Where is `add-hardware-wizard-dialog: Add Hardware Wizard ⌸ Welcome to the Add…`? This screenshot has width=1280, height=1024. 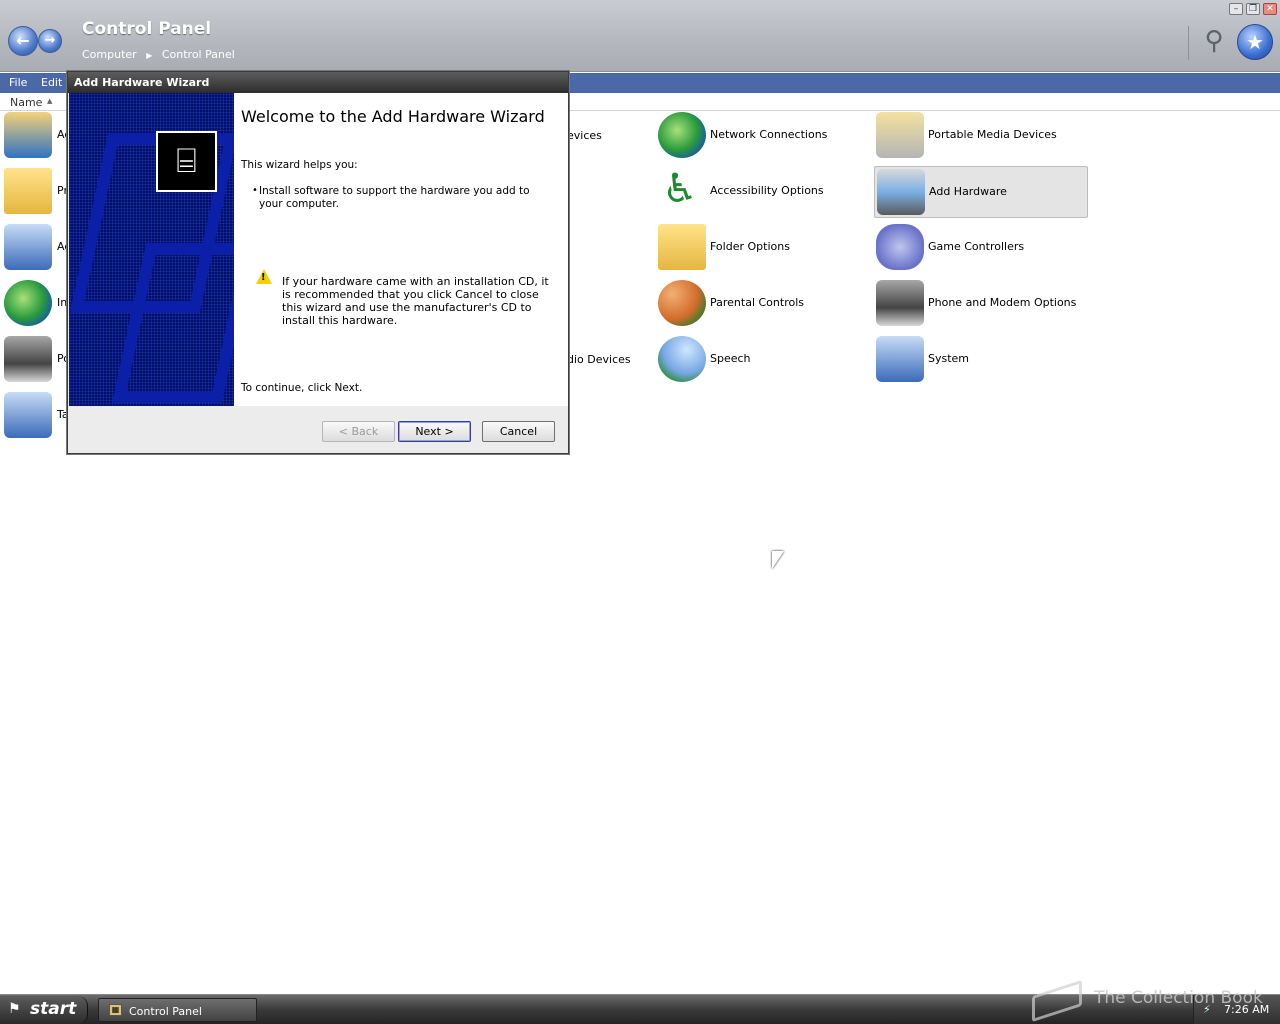
add-hardware-wizard-dialog: Add Hardware Wizard ⌸ Welcome to the Add… is located at coordinates (318, 262).